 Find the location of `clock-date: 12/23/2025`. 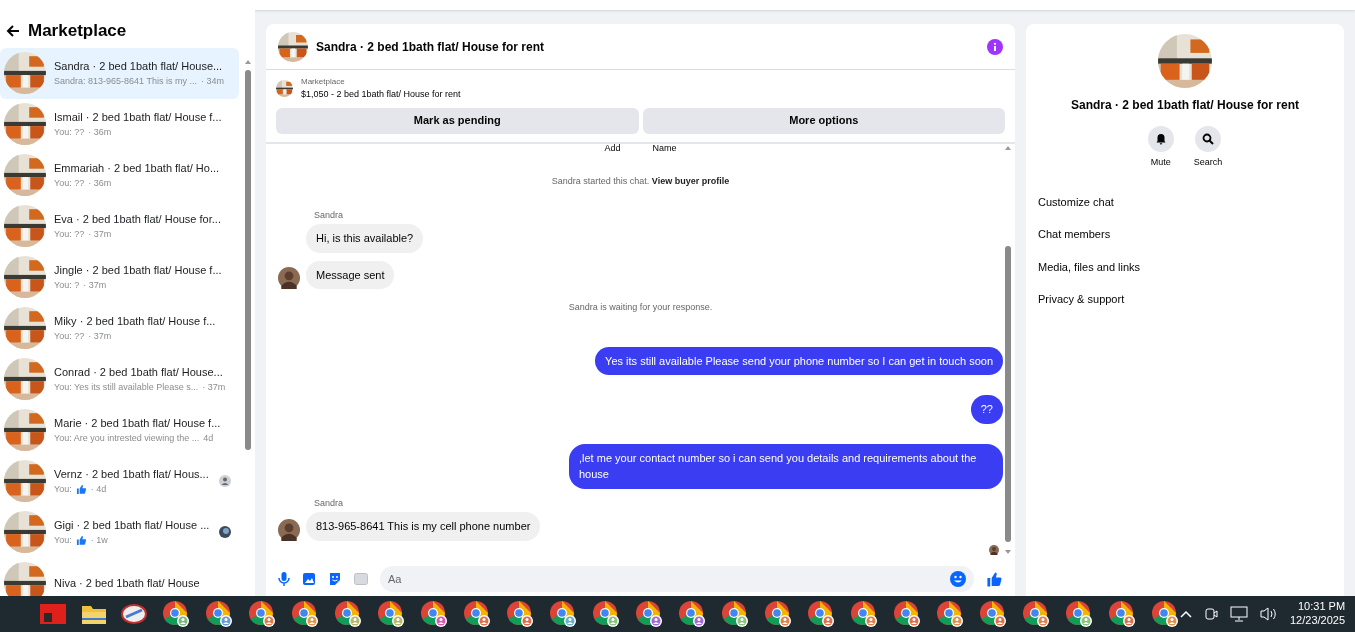

clock-date: 12/23/2025 is located at coordinates (1318, 621).